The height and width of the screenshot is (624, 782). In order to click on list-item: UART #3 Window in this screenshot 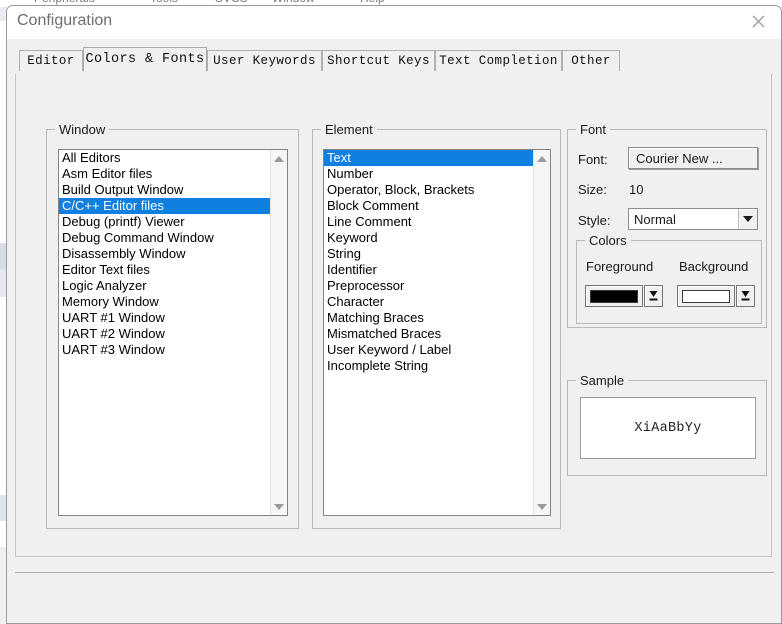, I will do `click(164, 350)`.